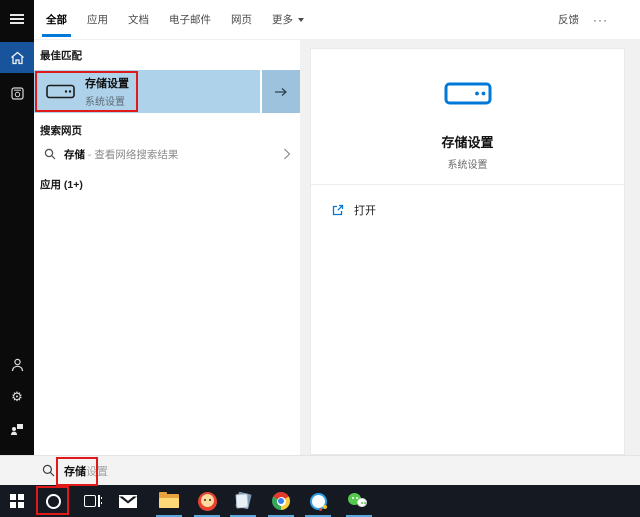 The width and height of the screenshot is (640, 517). What do you see at coordinates (133, 154) in the screenshot?
I see `web-search-suffix: - 查看网络搜索结果` at bounding box center [133, 154].